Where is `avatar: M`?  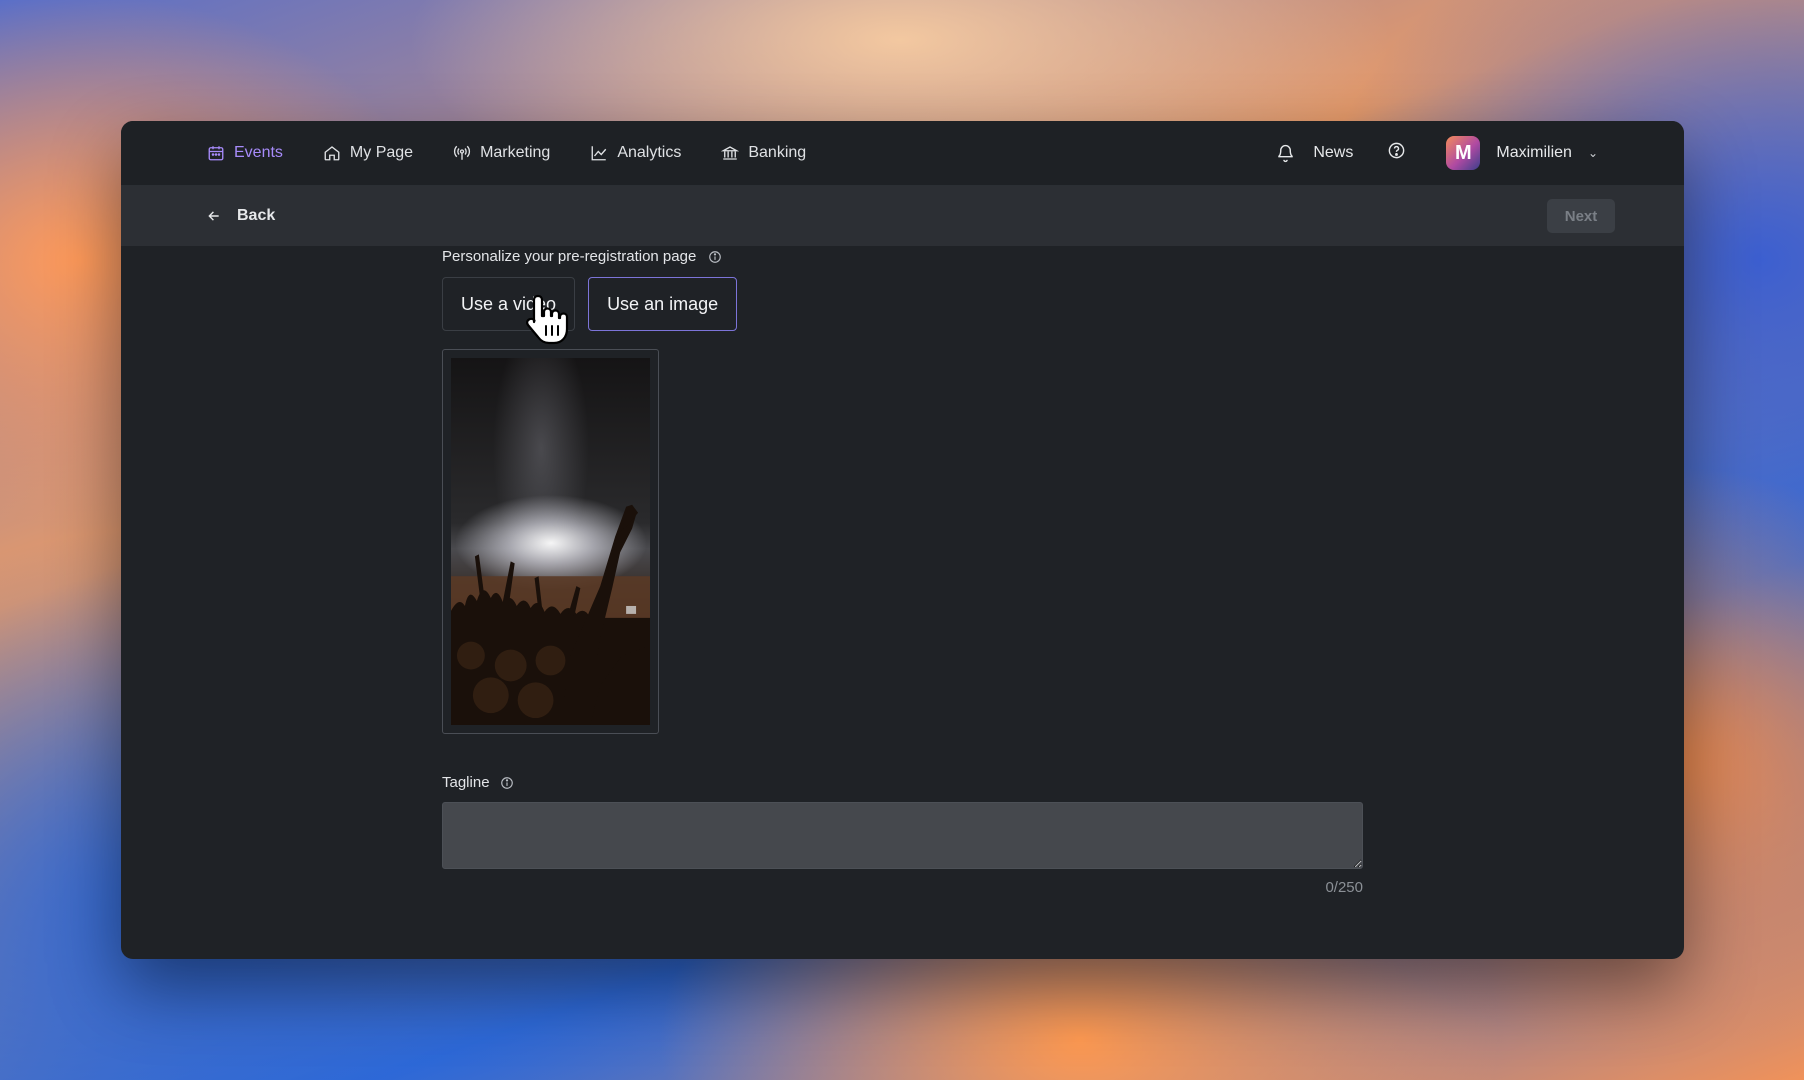 avatar: M is located at coordinates (1463, 153).